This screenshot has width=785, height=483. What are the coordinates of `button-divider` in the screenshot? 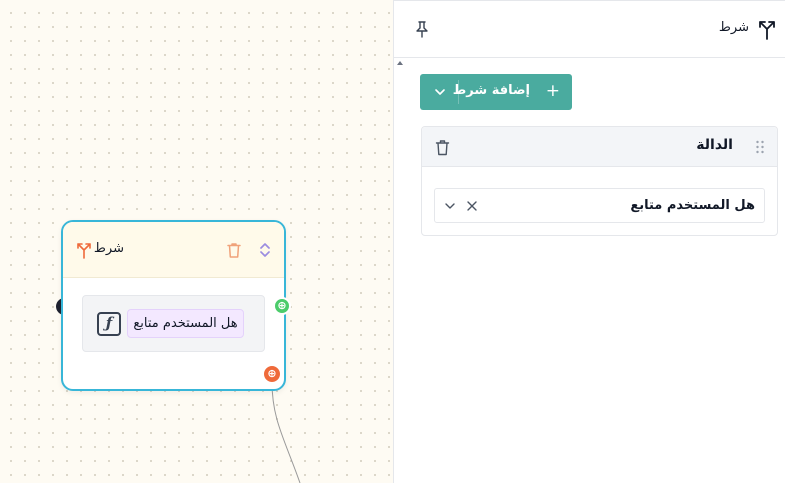 It's located at (458, 92).